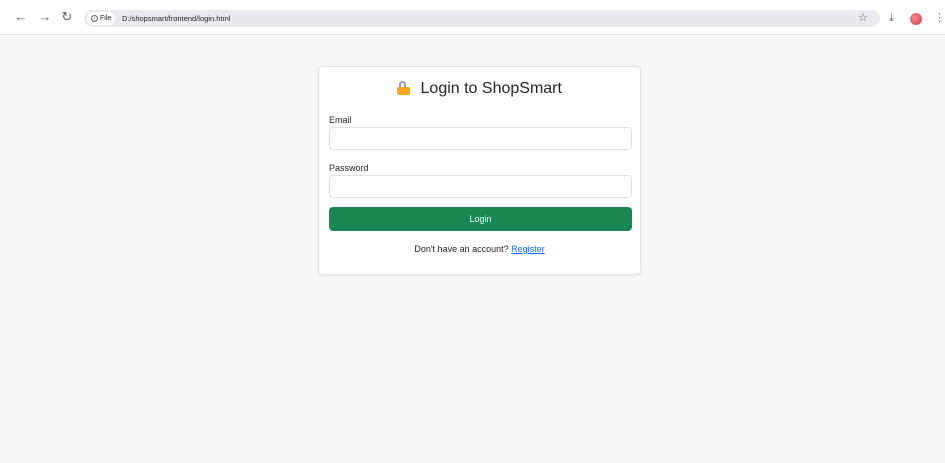  Describe the element at coordinates (482, 18) in the screenshot. I see `address-bar: i File D:/shopsmart/frontend/login.html` at that location.